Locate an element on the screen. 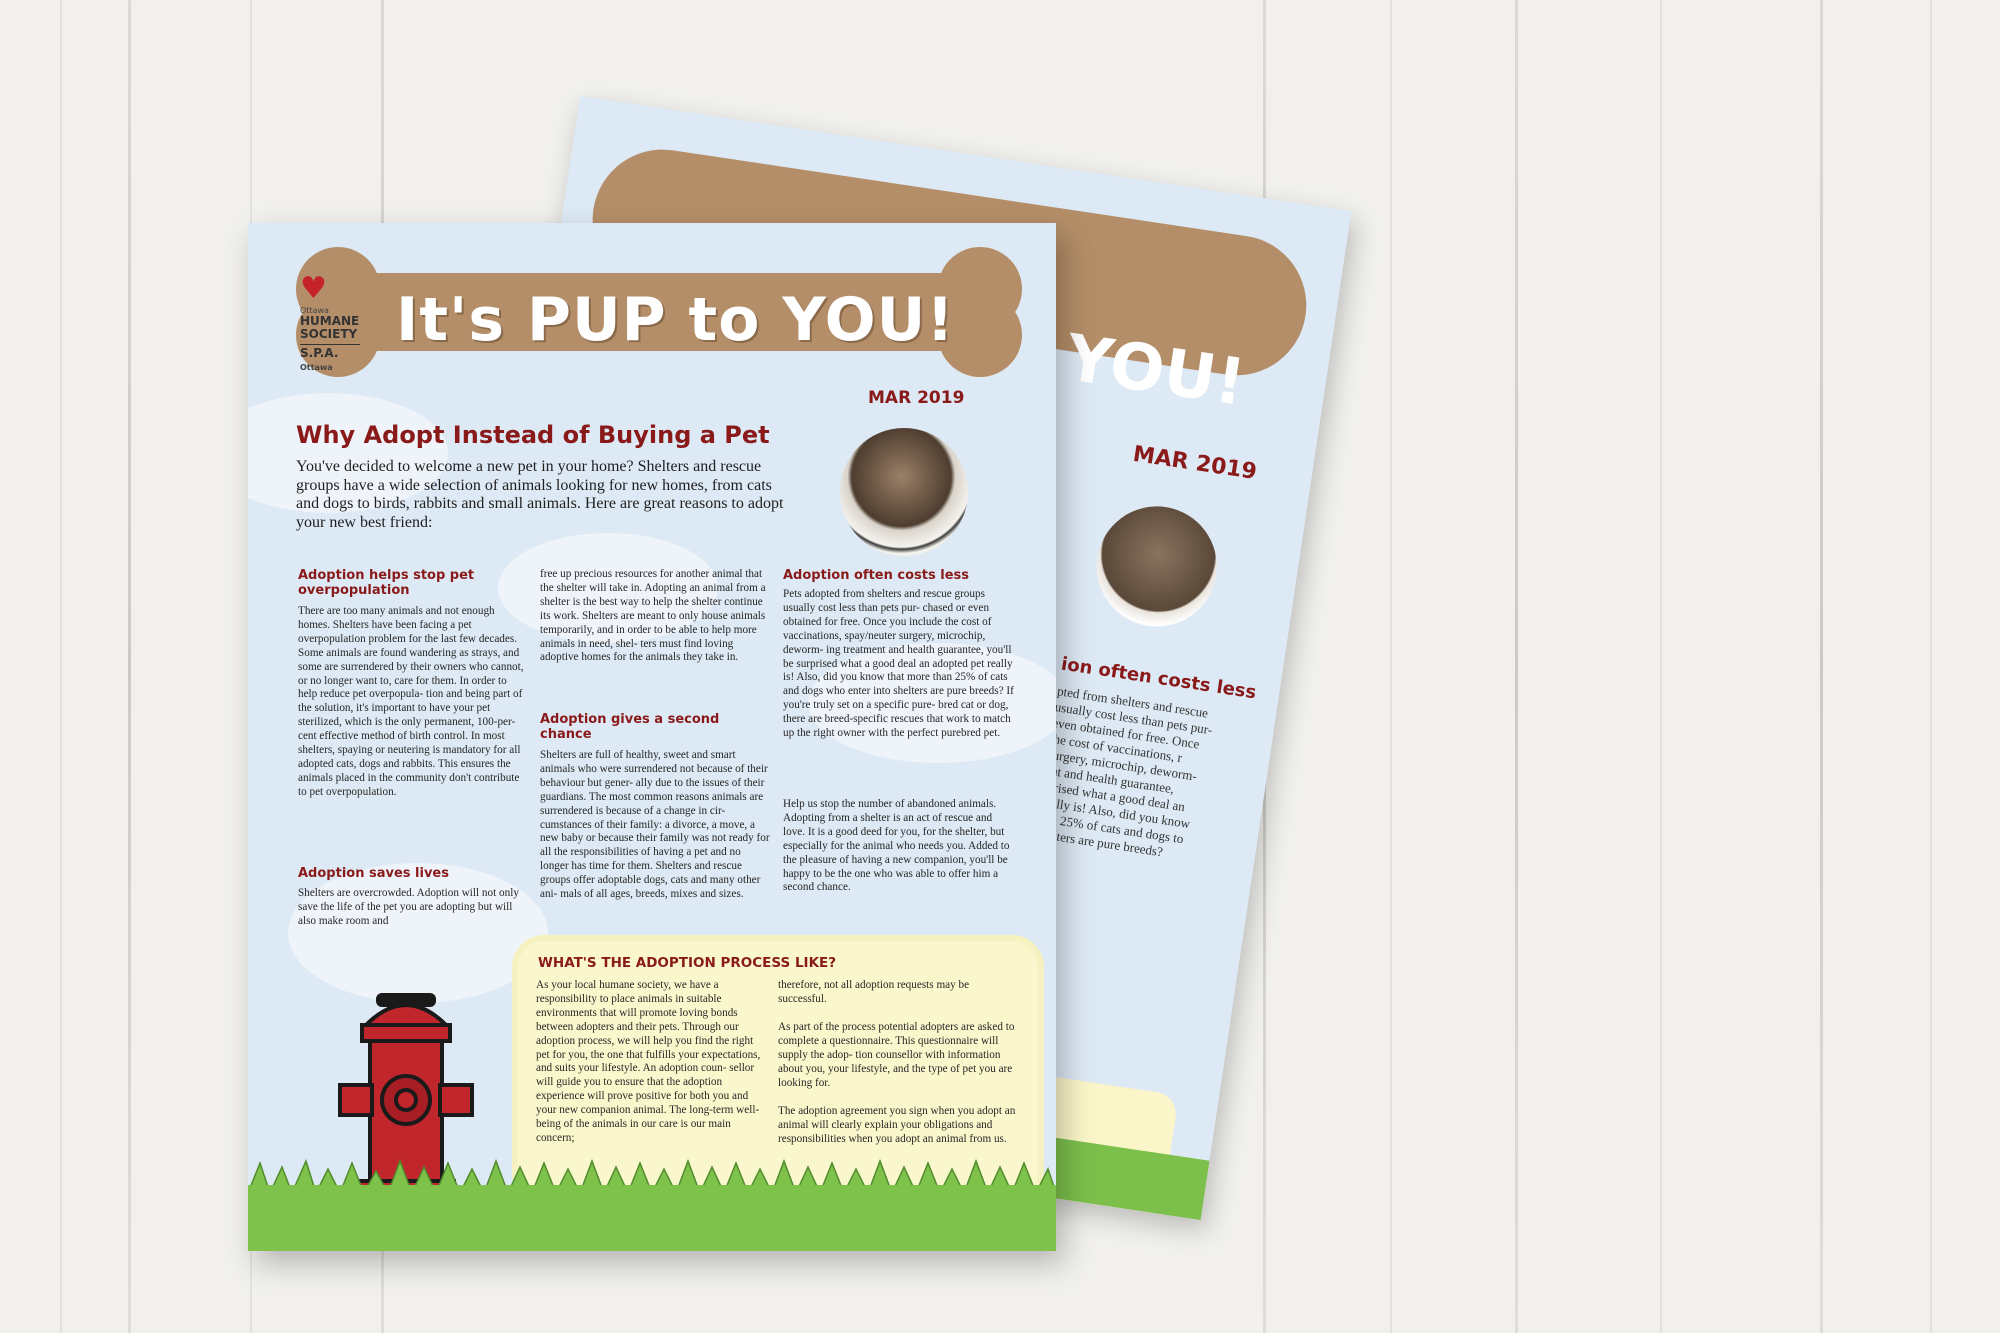 The height and width of the screenshot is (1333, 2000). section-heading-costs-less: Adoption often costs less is located at coordinates (876, 575).